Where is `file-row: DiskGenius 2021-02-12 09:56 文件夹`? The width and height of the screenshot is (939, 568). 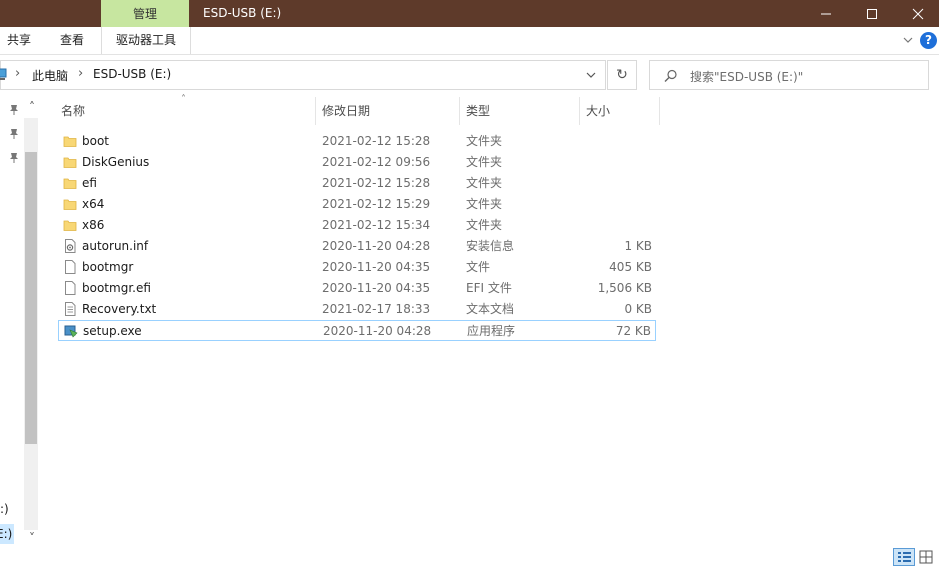
file-row: DiskGenius 2021-02-12 09:56 文件夹 is located at coordinates (357, 162).